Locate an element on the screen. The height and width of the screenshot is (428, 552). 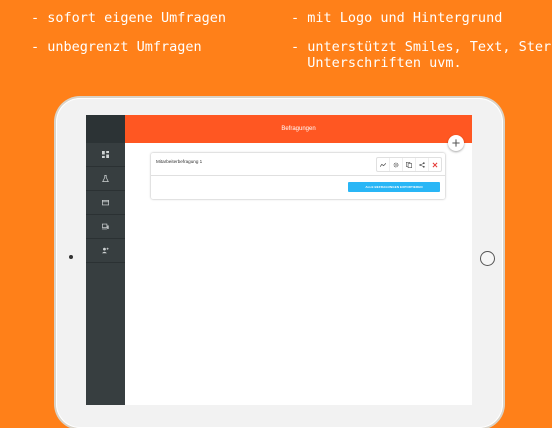
sidebar is located at coordinates (105, 260).